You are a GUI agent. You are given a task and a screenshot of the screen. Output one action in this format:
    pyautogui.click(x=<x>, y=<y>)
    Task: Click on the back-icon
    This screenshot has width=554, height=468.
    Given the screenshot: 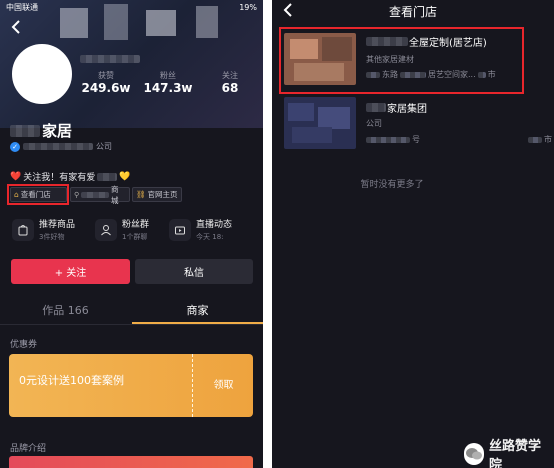 What is the action you would take?
    pyautogui.click(x=18, y=27)
    